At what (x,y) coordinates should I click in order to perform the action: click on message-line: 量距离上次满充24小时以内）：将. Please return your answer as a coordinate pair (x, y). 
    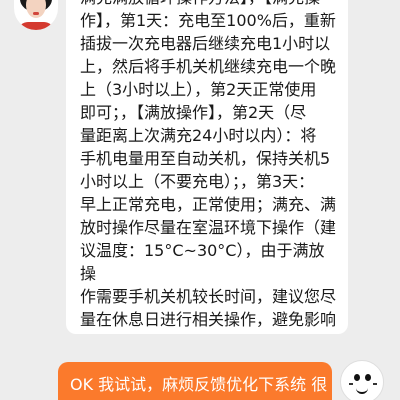
    Looking at the image, I should click on (198, 135).